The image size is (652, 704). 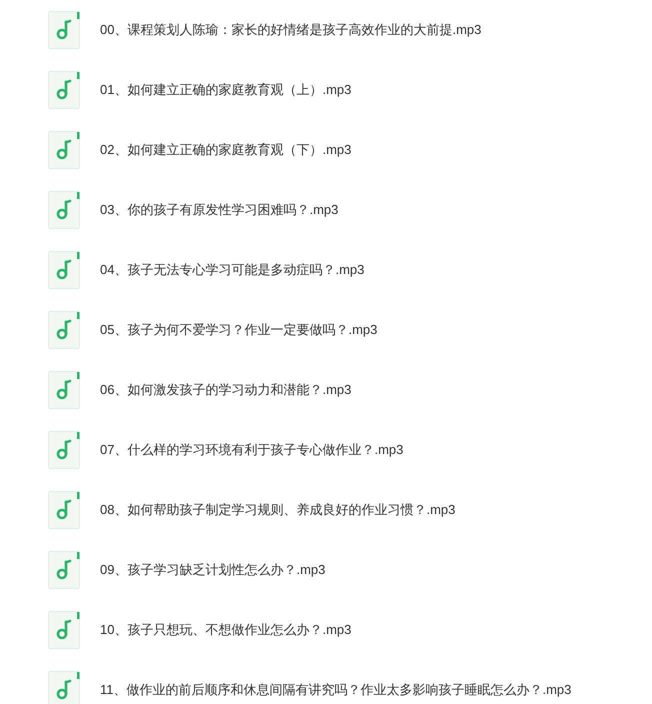 What do you see at coordinates (232, 270) in the screenshot?
I see `file-name: 04、孩子无法专心学习可能是多动症吗？.mp3` at bounding box center [232, 270].